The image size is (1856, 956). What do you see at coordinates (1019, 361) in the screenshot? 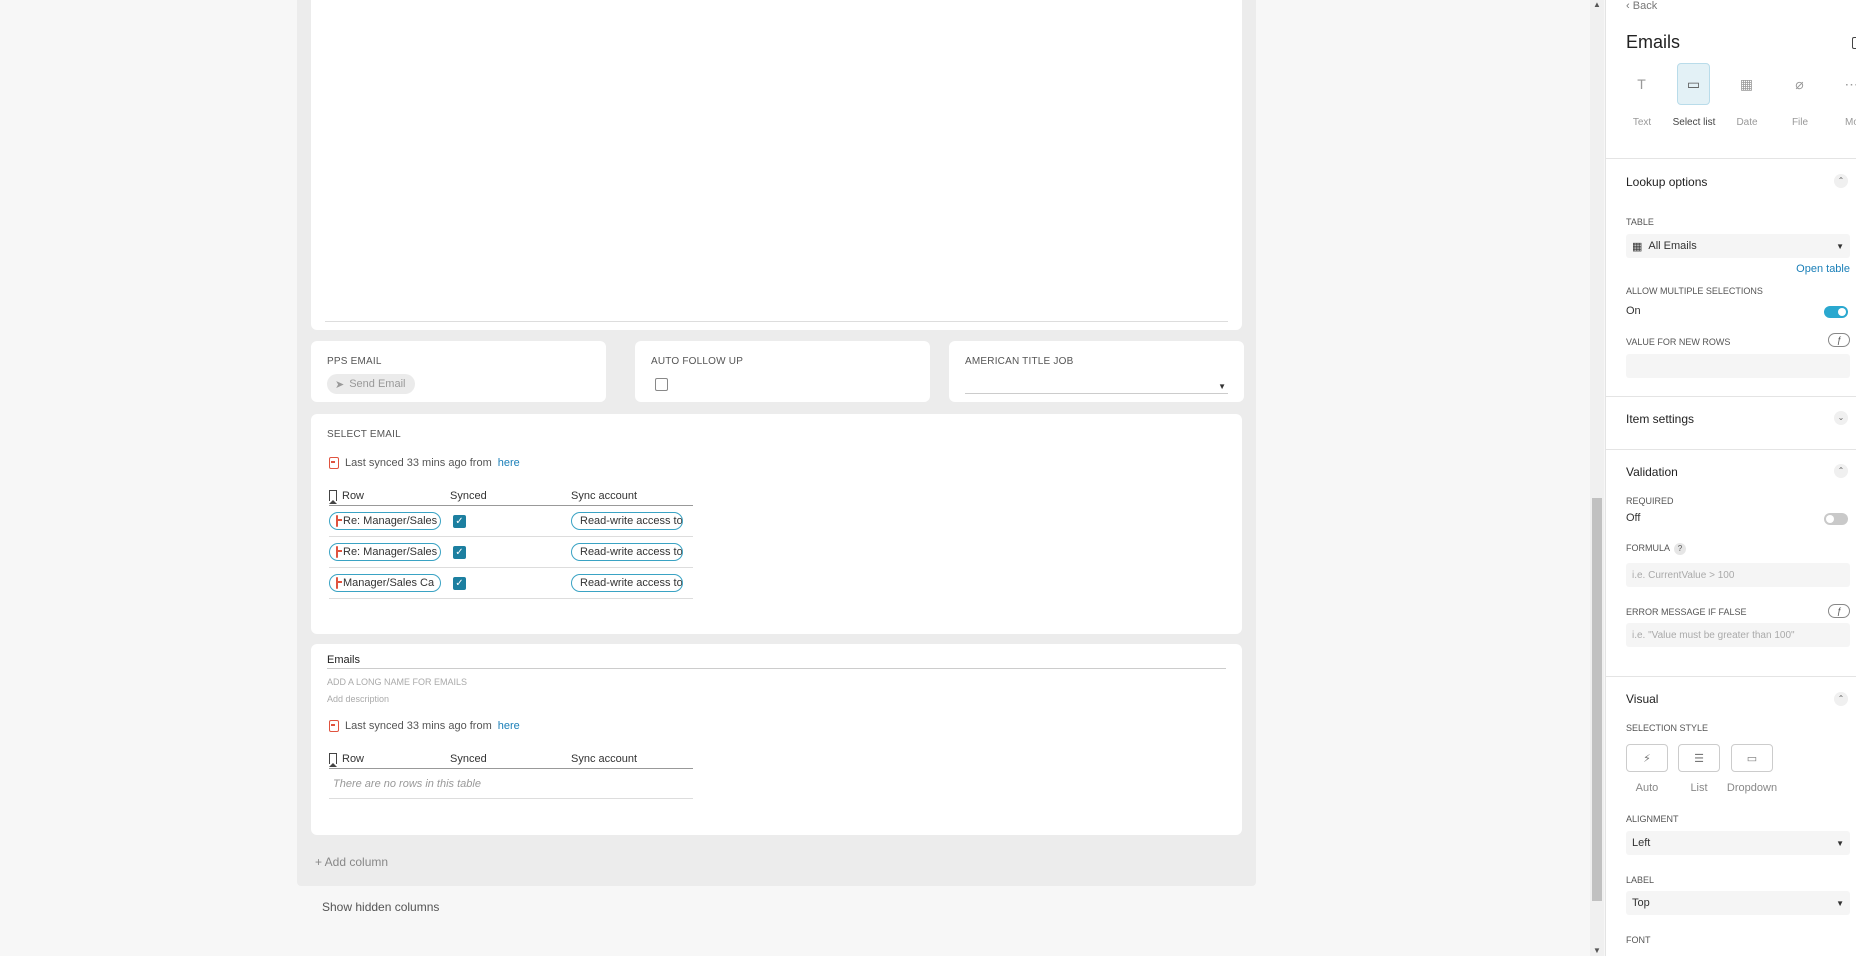
I see `american-title-job-label: AMERICAN TITLE JOB` at bounding box center [1019, 361].